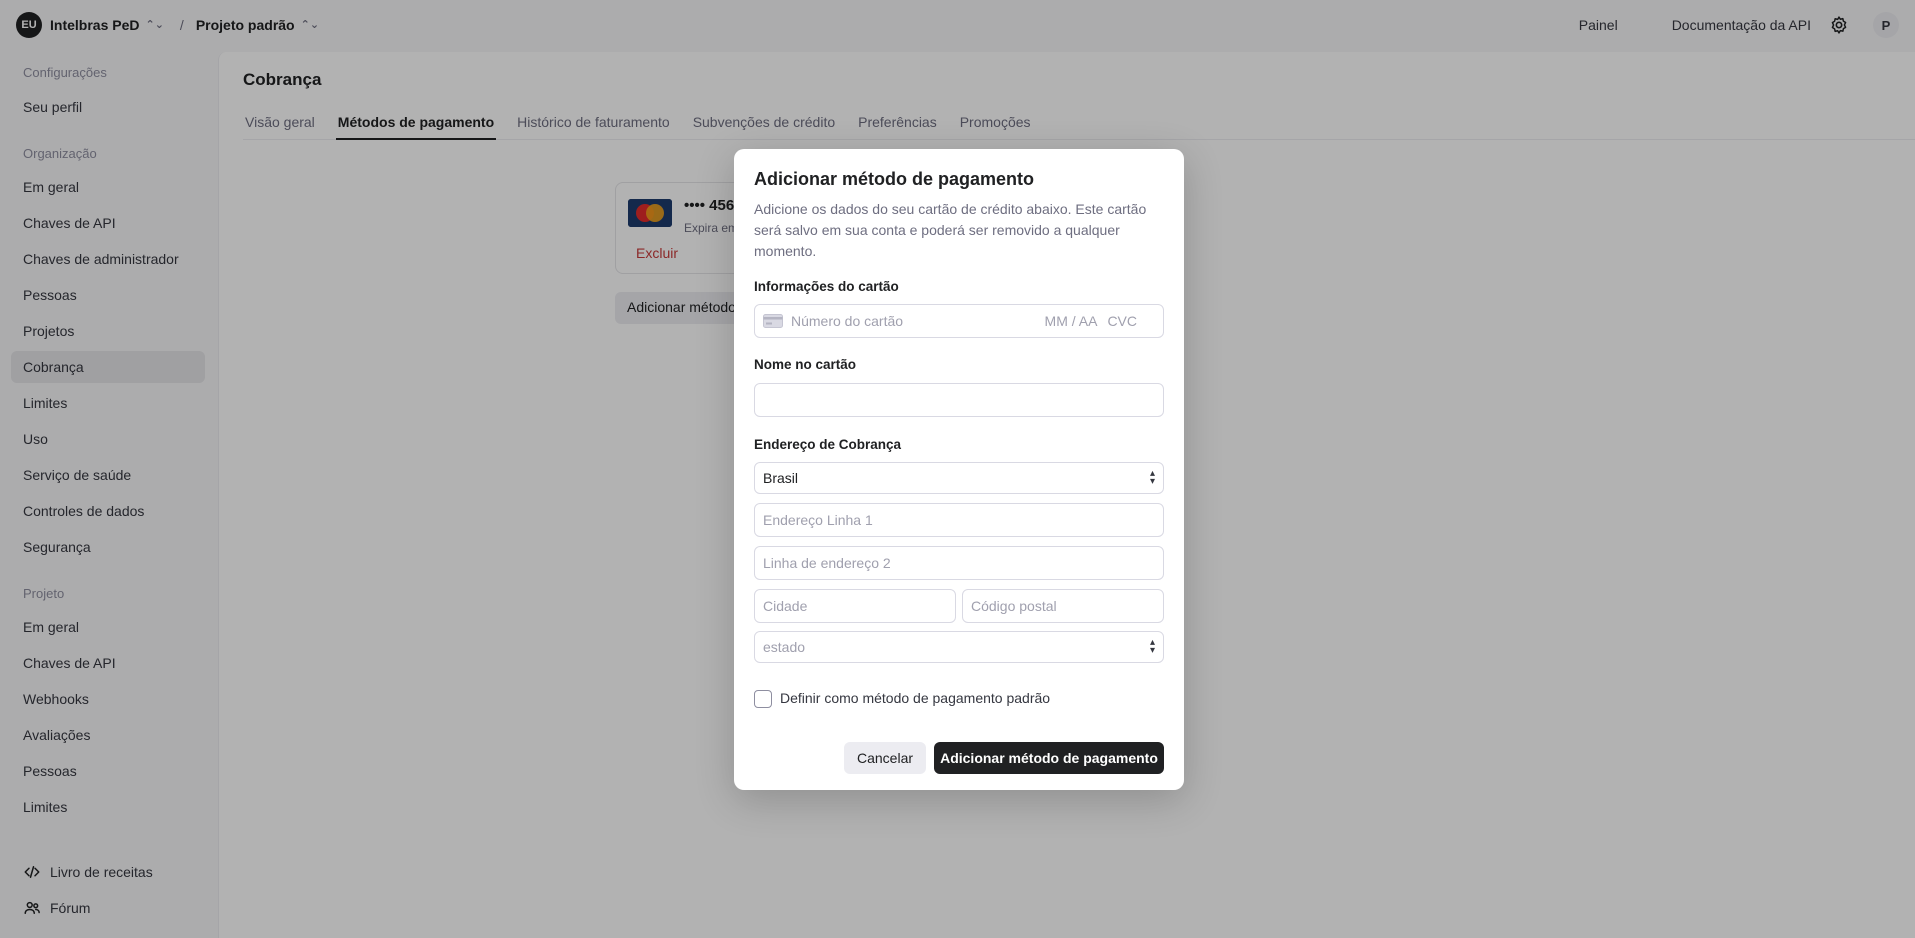 The image size is (1915, 938). What do you see at coordinates (1122, 321) in the screenshot?
I see `cvc-input: CVC` at bounding box center [1122, 321].